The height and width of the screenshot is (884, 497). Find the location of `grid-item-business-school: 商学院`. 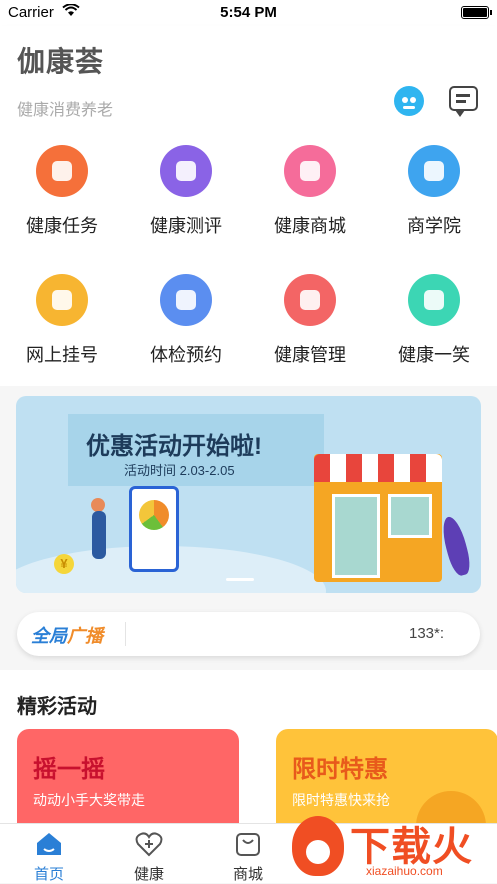

grid-item-business-school: 商学院 is located at coordinates (434, 190).